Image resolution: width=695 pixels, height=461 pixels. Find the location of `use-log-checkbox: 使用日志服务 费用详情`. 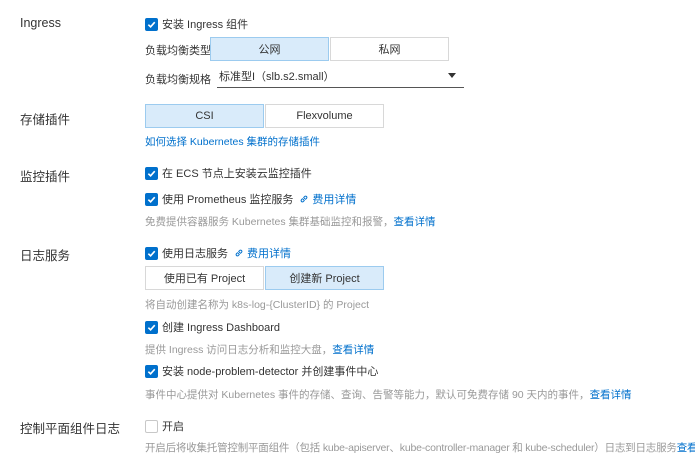

use-log-checkbox: 使用日志服务 费用详情 is located at coordinates (218, 253).